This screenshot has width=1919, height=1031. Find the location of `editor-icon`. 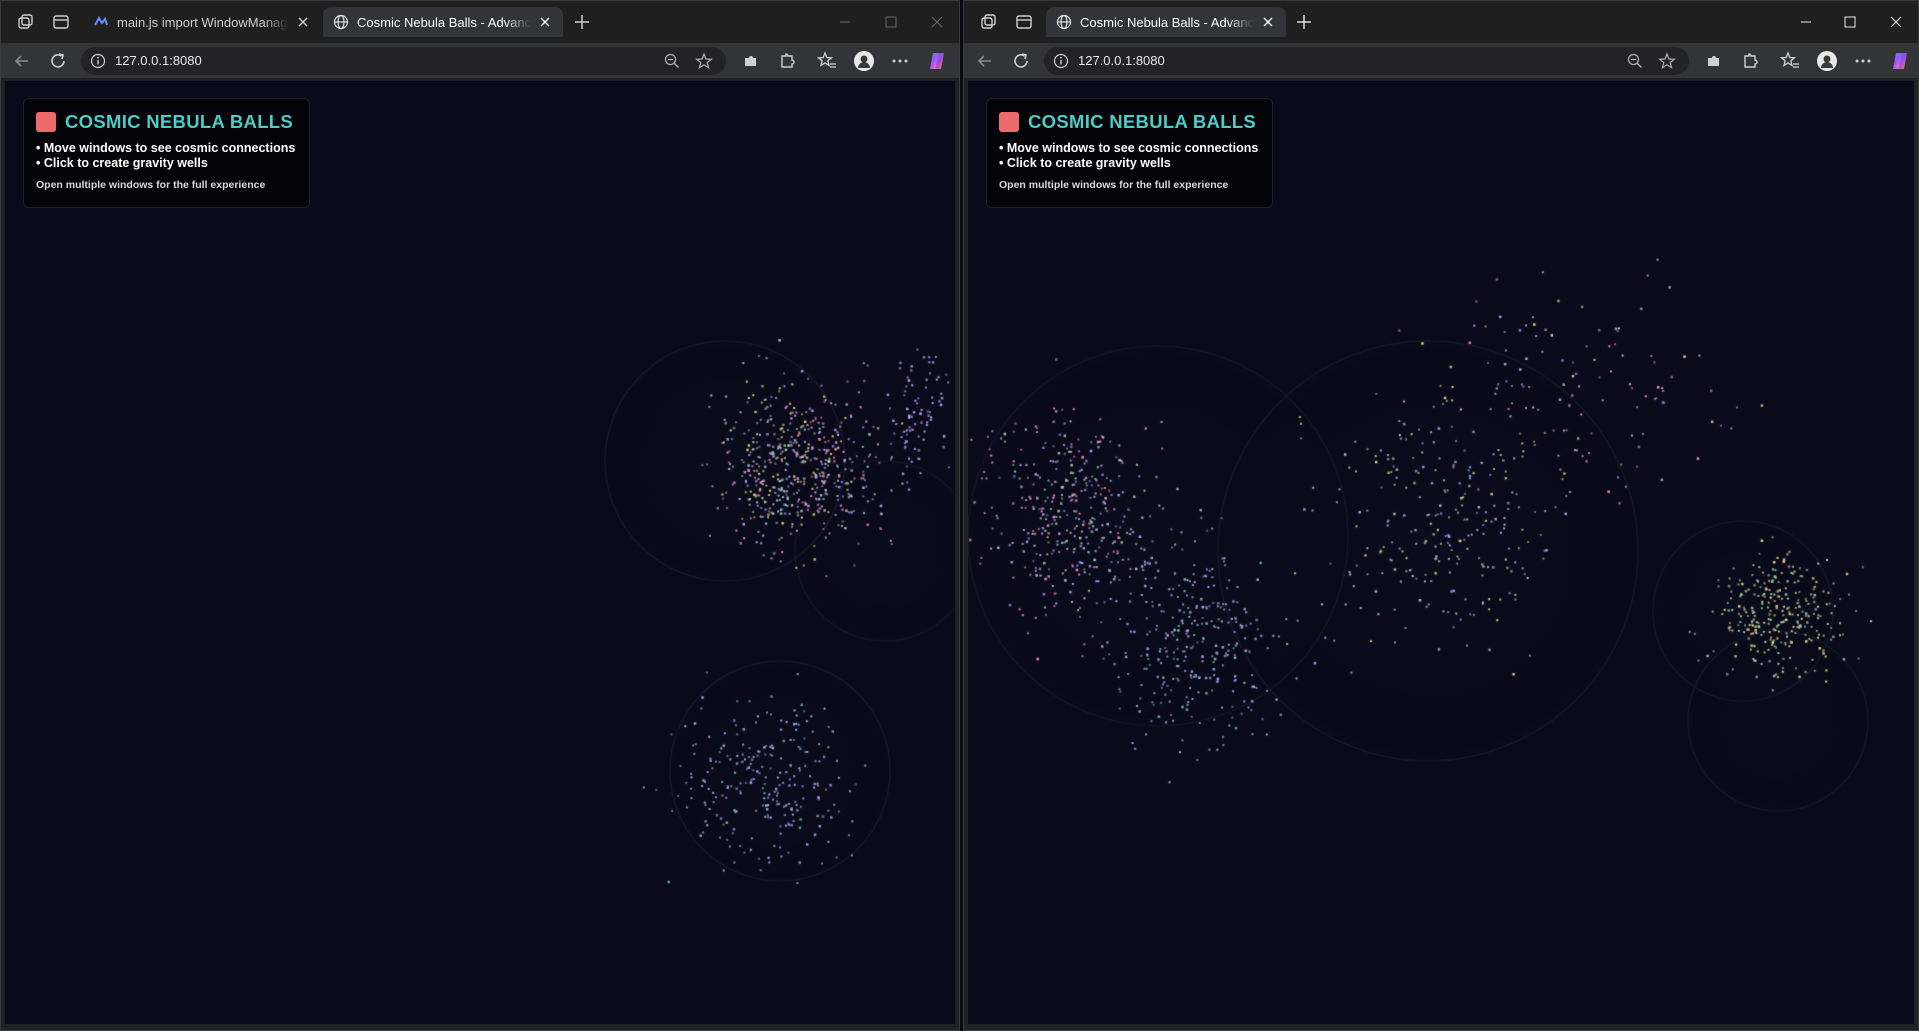

editor-icon is located at coordinates (101, 21).